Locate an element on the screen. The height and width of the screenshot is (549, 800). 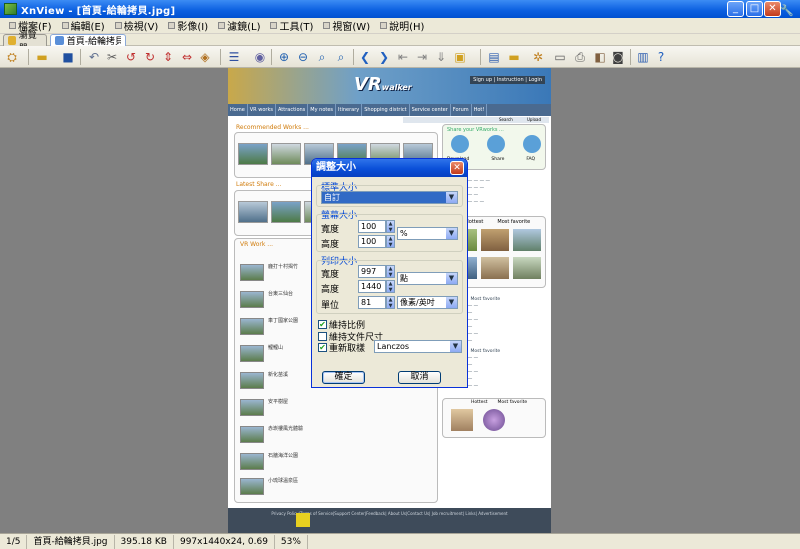
zoom-out-icon: ⊖ is located at coordinates (303, 57).